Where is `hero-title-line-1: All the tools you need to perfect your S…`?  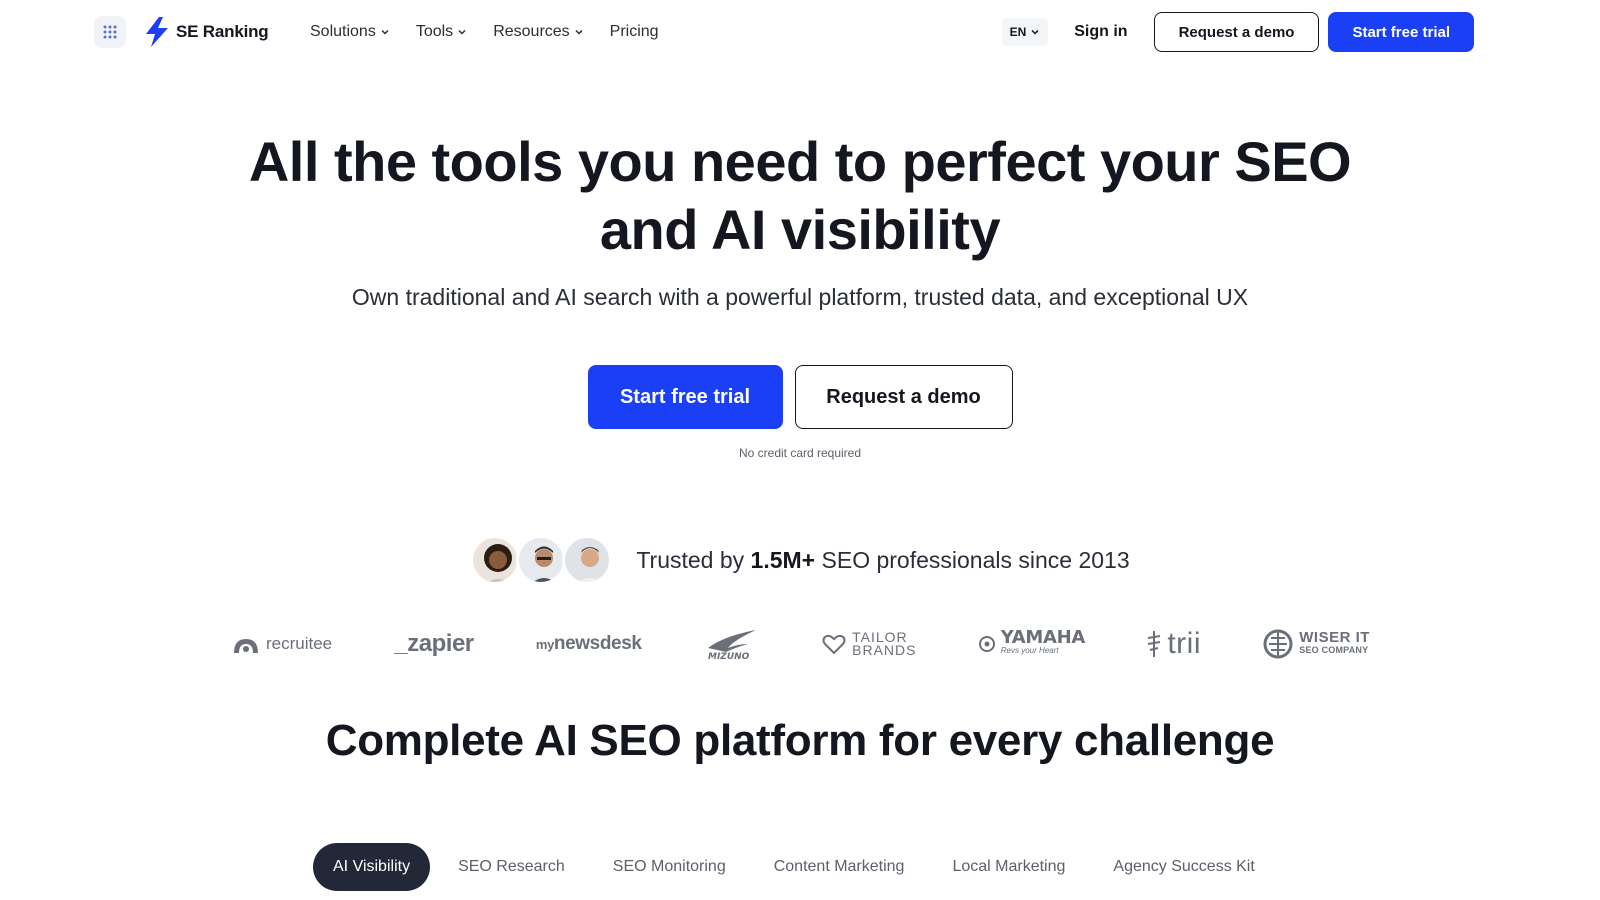
hero-title-line-1: All the tools you need to perfect your S… is located at coordinates (800, 161).